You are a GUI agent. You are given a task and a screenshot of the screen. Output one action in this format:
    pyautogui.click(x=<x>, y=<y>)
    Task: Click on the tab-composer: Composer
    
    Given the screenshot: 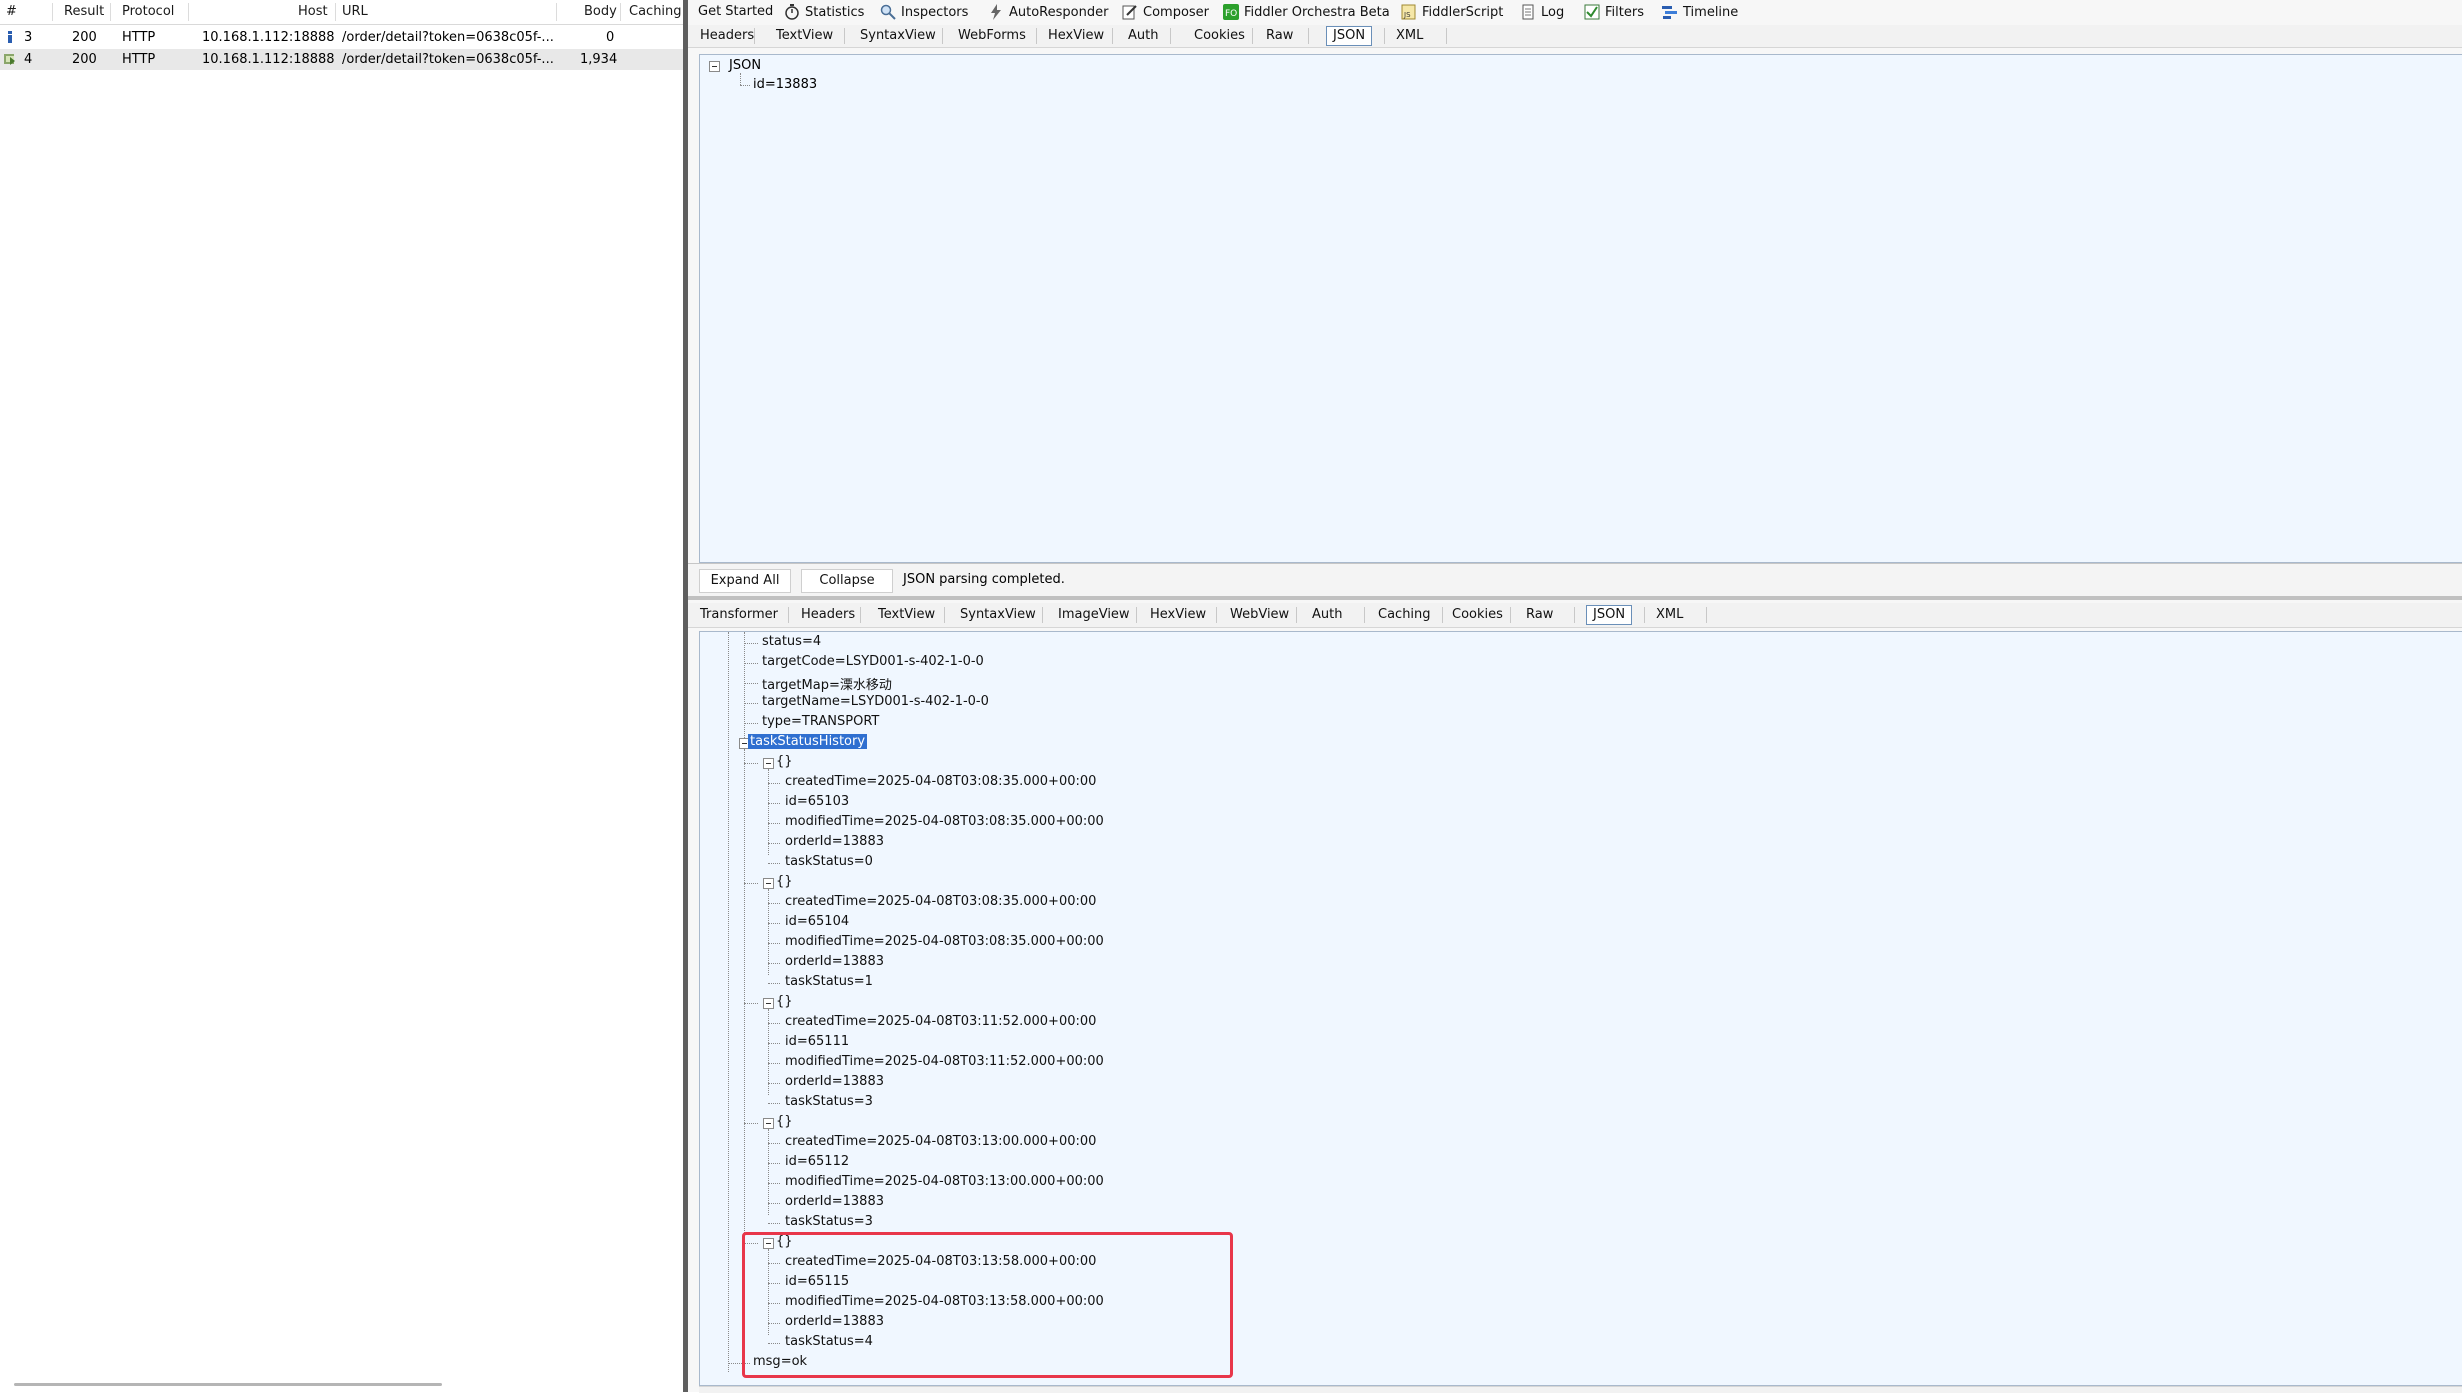 What is the action you would take?
    pyautogui.click(x=1165, y=12)
    